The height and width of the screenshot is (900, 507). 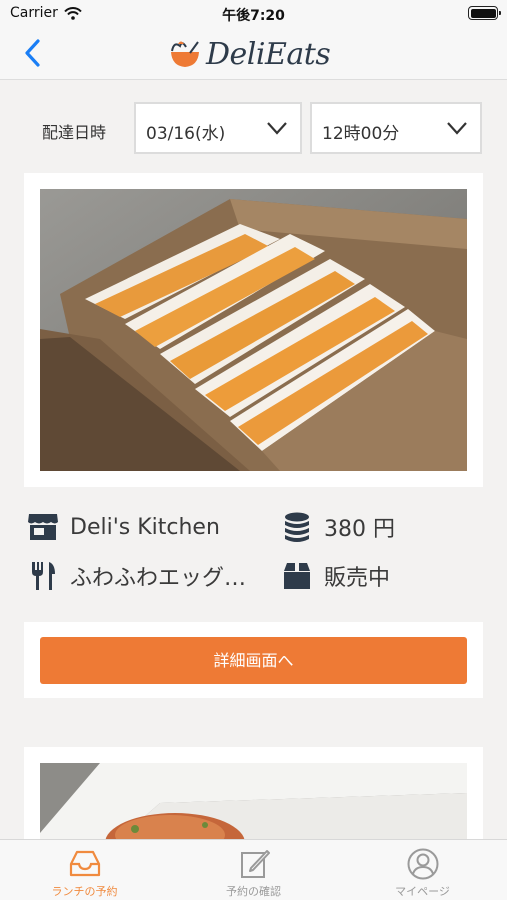 What do you see at coordinates (361, 134) in the screenshot?
I see `time-select-value: 12時00分` at bounding box center [361, 134].